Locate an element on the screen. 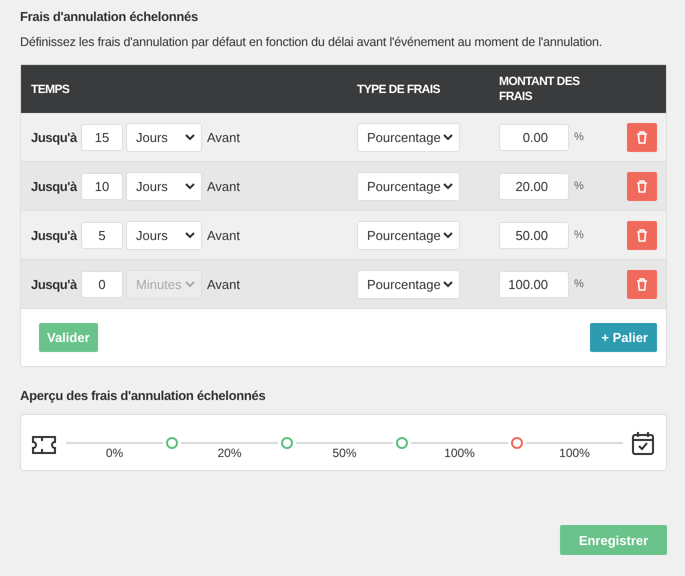  delay-input: 0 is located at coordinates (102, 284).